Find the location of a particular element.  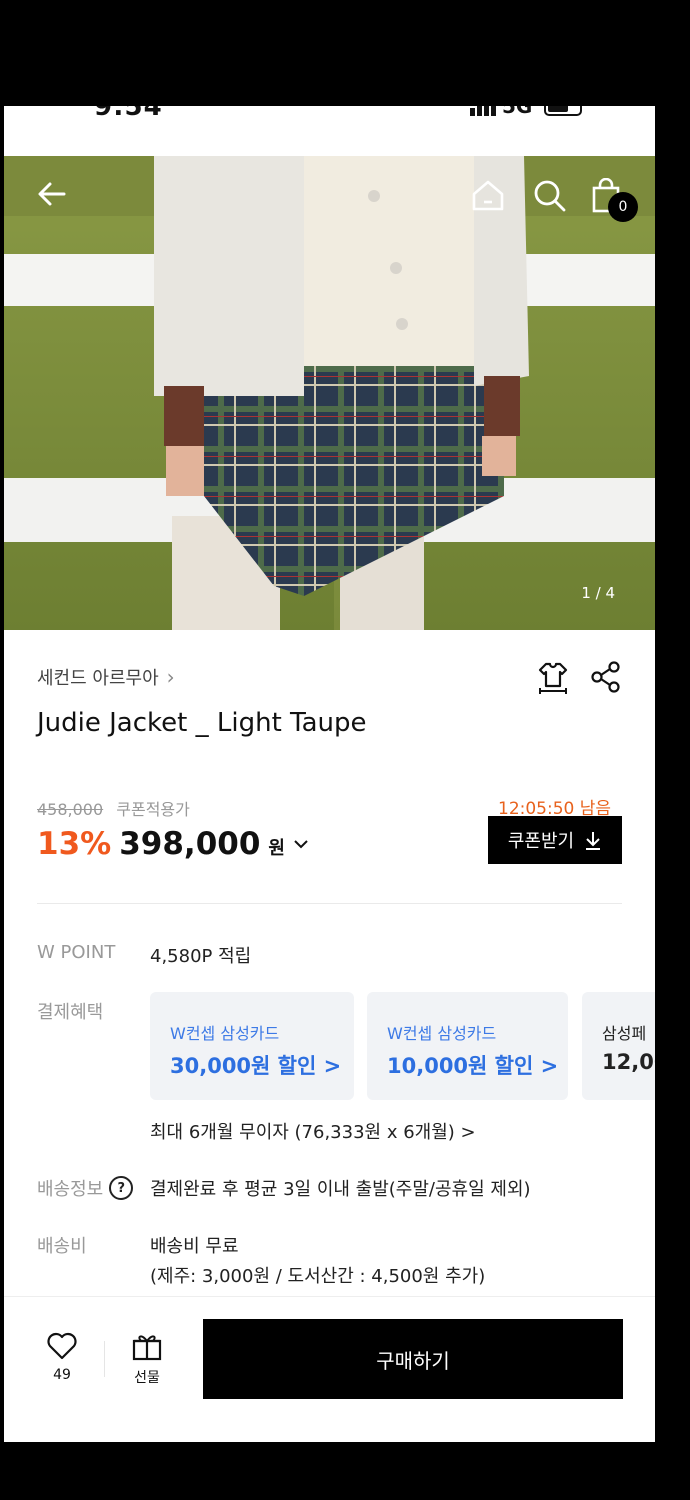

network-label: 5G is located at coordinates (517, 112).